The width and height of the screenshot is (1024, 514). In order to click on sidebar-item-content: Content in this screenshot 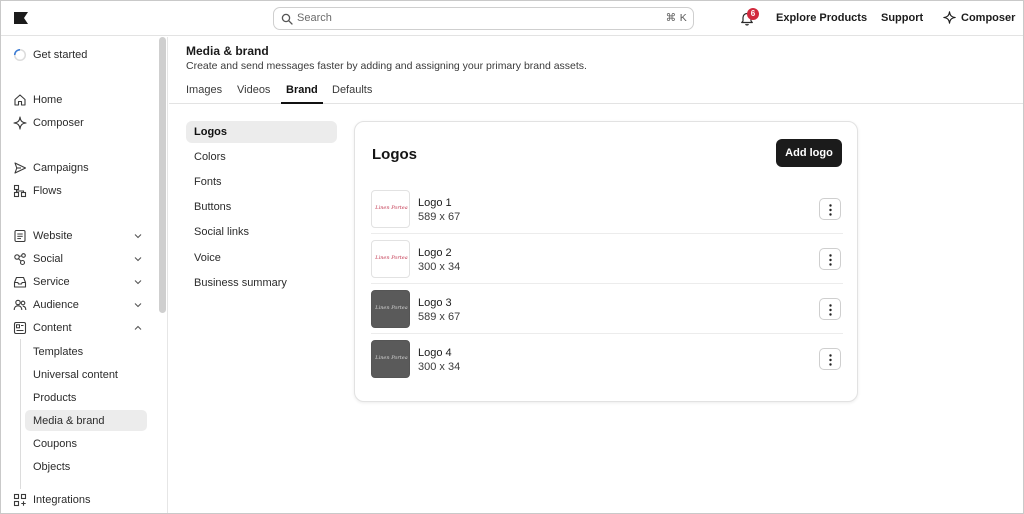, I will do `click(83, 328)`.